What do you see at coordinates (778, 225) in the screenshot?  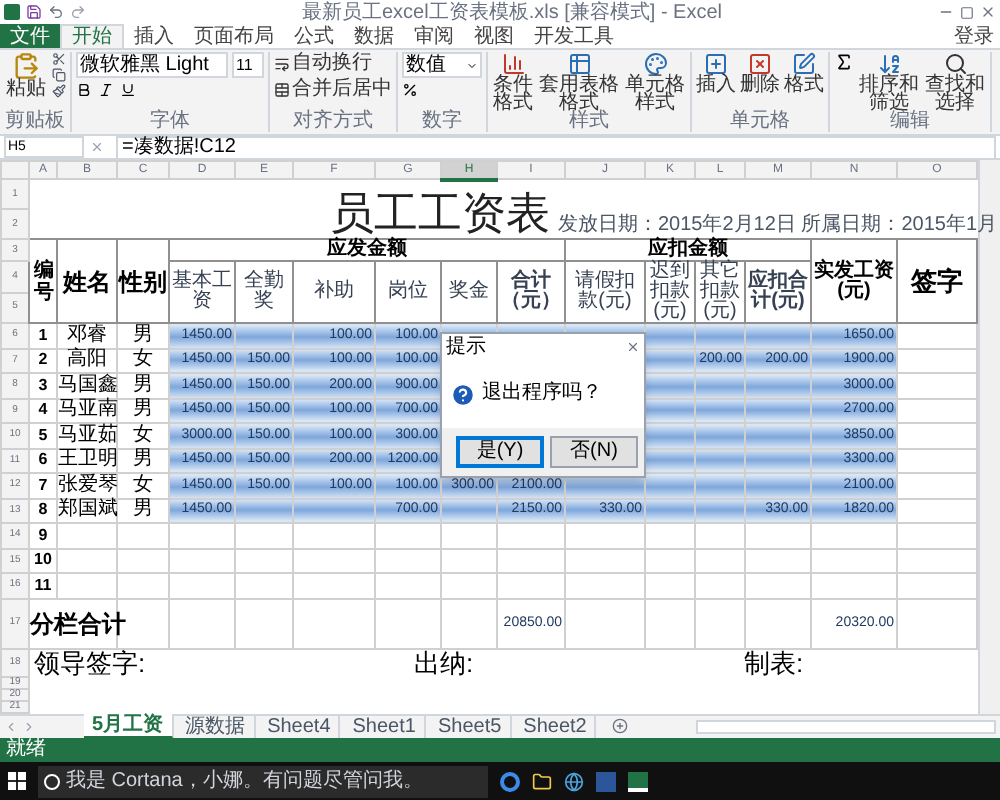 I see `issue-date: 发放日期：2015年2月12日 所属日期：2015年1月` at bounding box center [778, 225].